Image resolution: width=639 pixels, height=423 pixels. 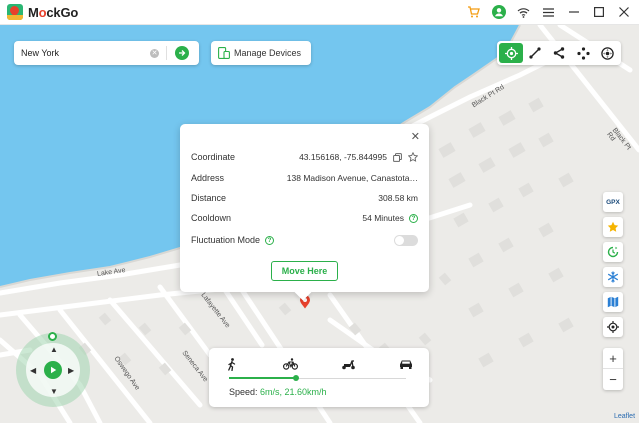 I want to click on speed-readout: Speed: 6m/s, 21.60km/h, so click(x=278, y=392).